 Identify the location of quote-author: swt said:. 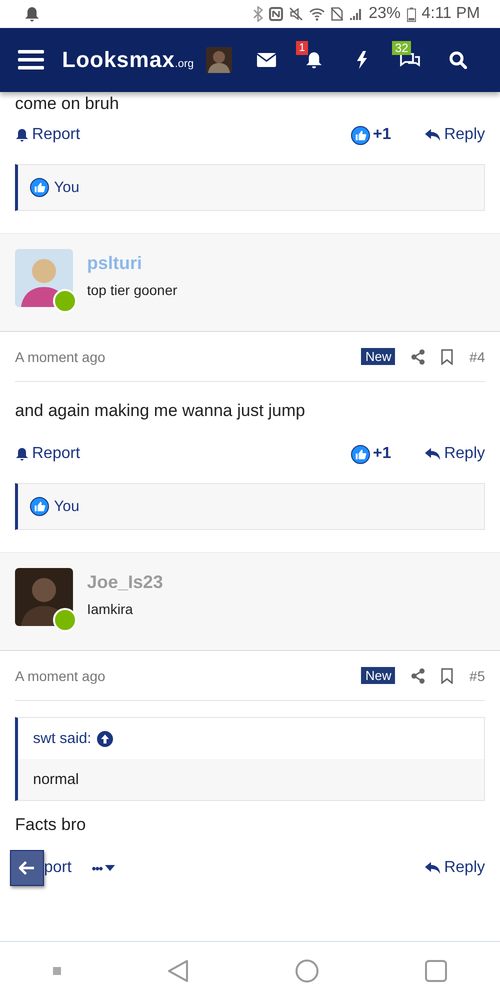
(62, 738).